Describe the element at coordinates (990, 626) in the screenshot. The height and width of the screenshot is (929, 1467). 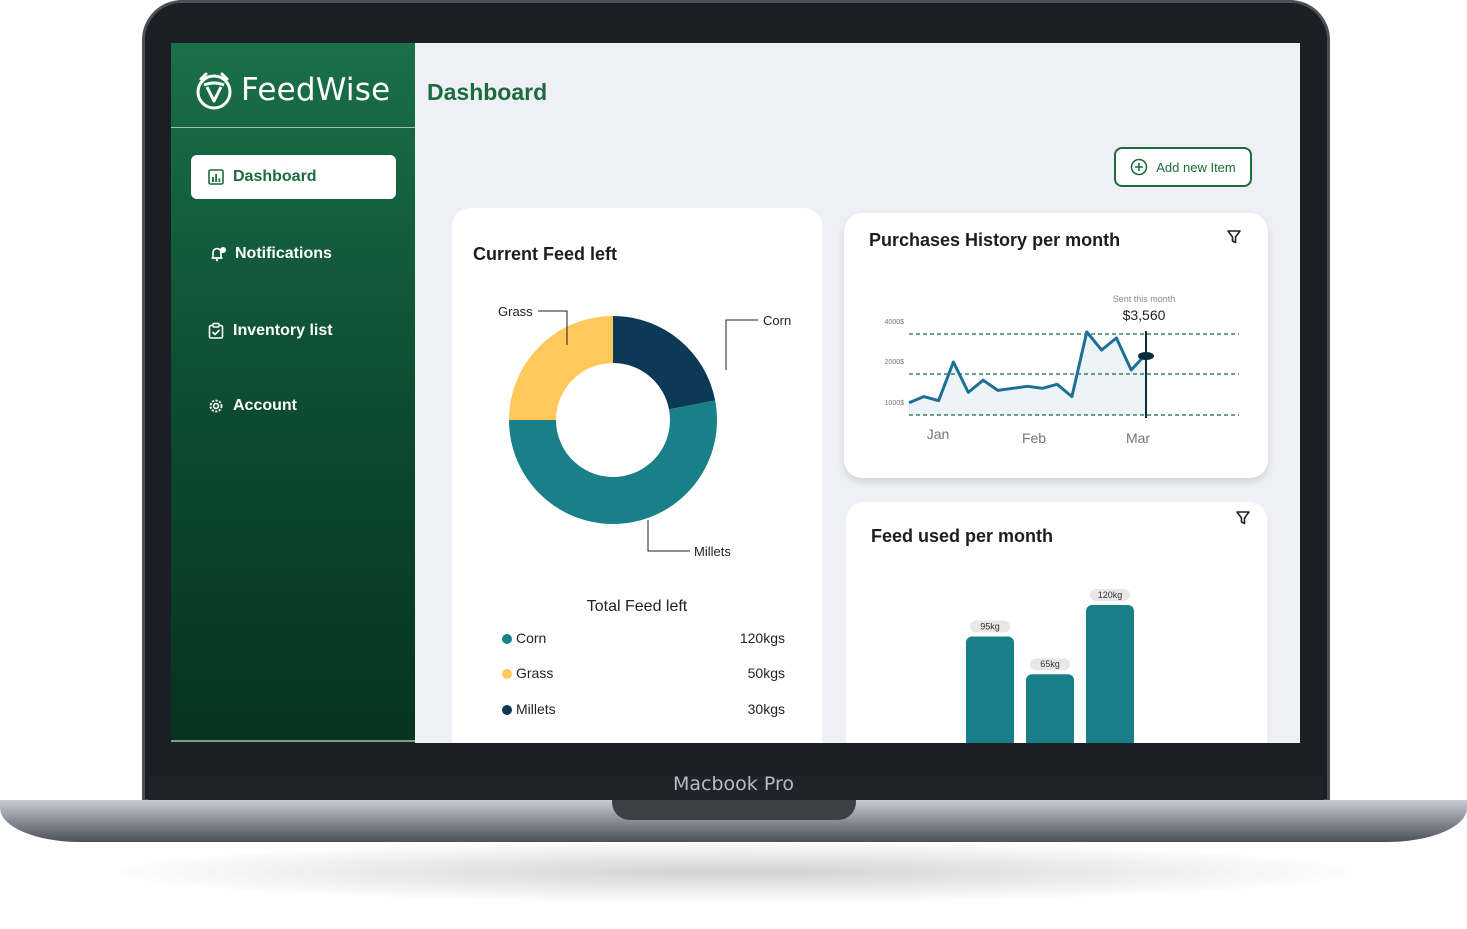
I see `bar-data-label: 95kg` at that location.